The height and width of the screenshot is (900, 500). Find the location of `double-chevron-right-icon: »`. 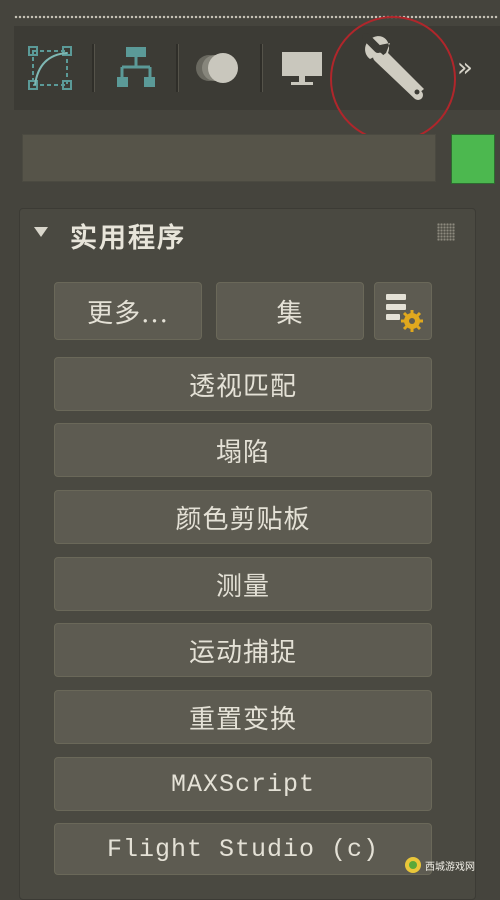

double-chevron-right-icon: » is located at coordinates (465, 68).